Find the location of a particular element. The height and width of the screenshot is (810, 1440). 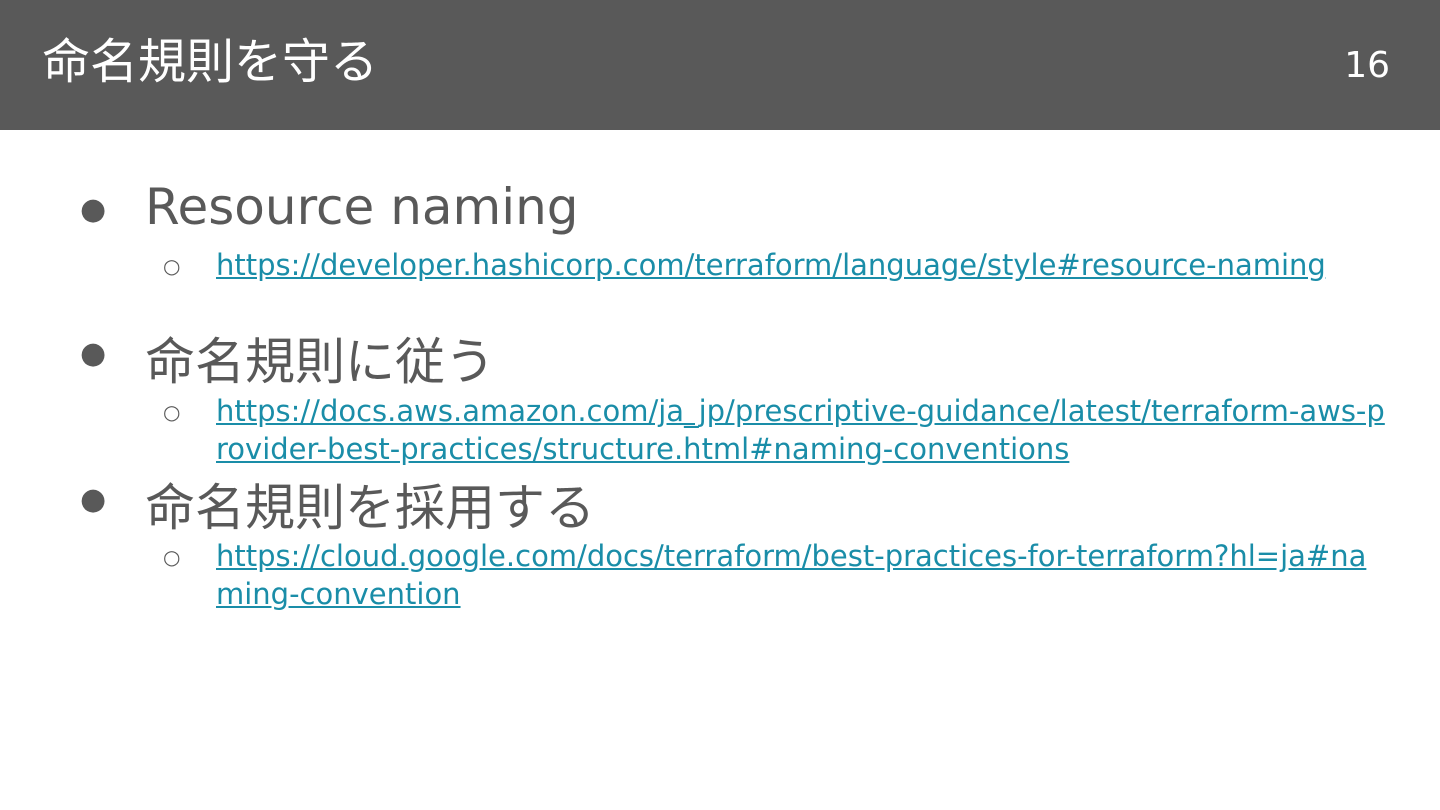

slide-title: 命名規則を守る is located at coordinates (210, 62).